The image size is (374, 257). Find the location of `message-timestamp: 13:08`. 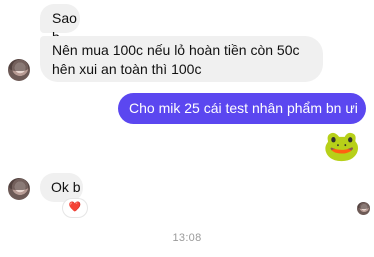

message-timestamp: 13:08 is located at coordinates (187, 238).